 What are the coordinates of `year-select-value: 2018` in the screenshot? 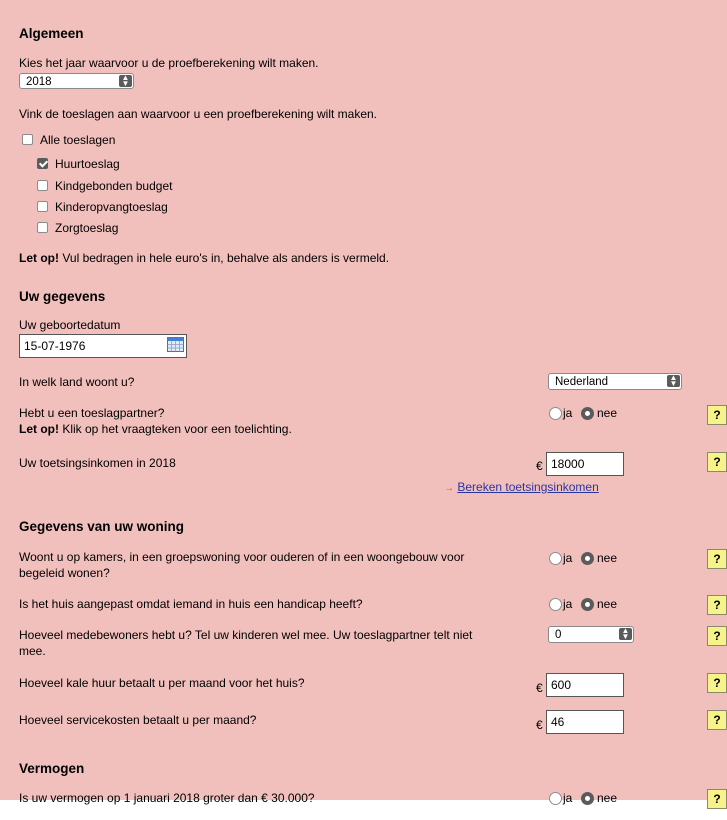 It's located at (39, 82).